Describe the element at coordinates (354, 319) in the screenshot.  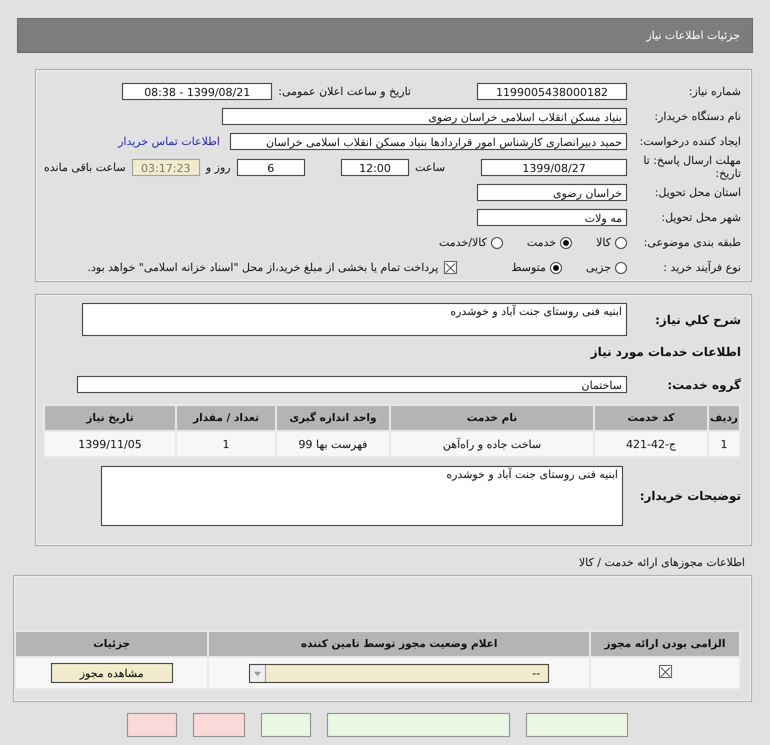
I see `summary-field: ابنیه فنی روستای جنت آباد و خوشدره` at that location.